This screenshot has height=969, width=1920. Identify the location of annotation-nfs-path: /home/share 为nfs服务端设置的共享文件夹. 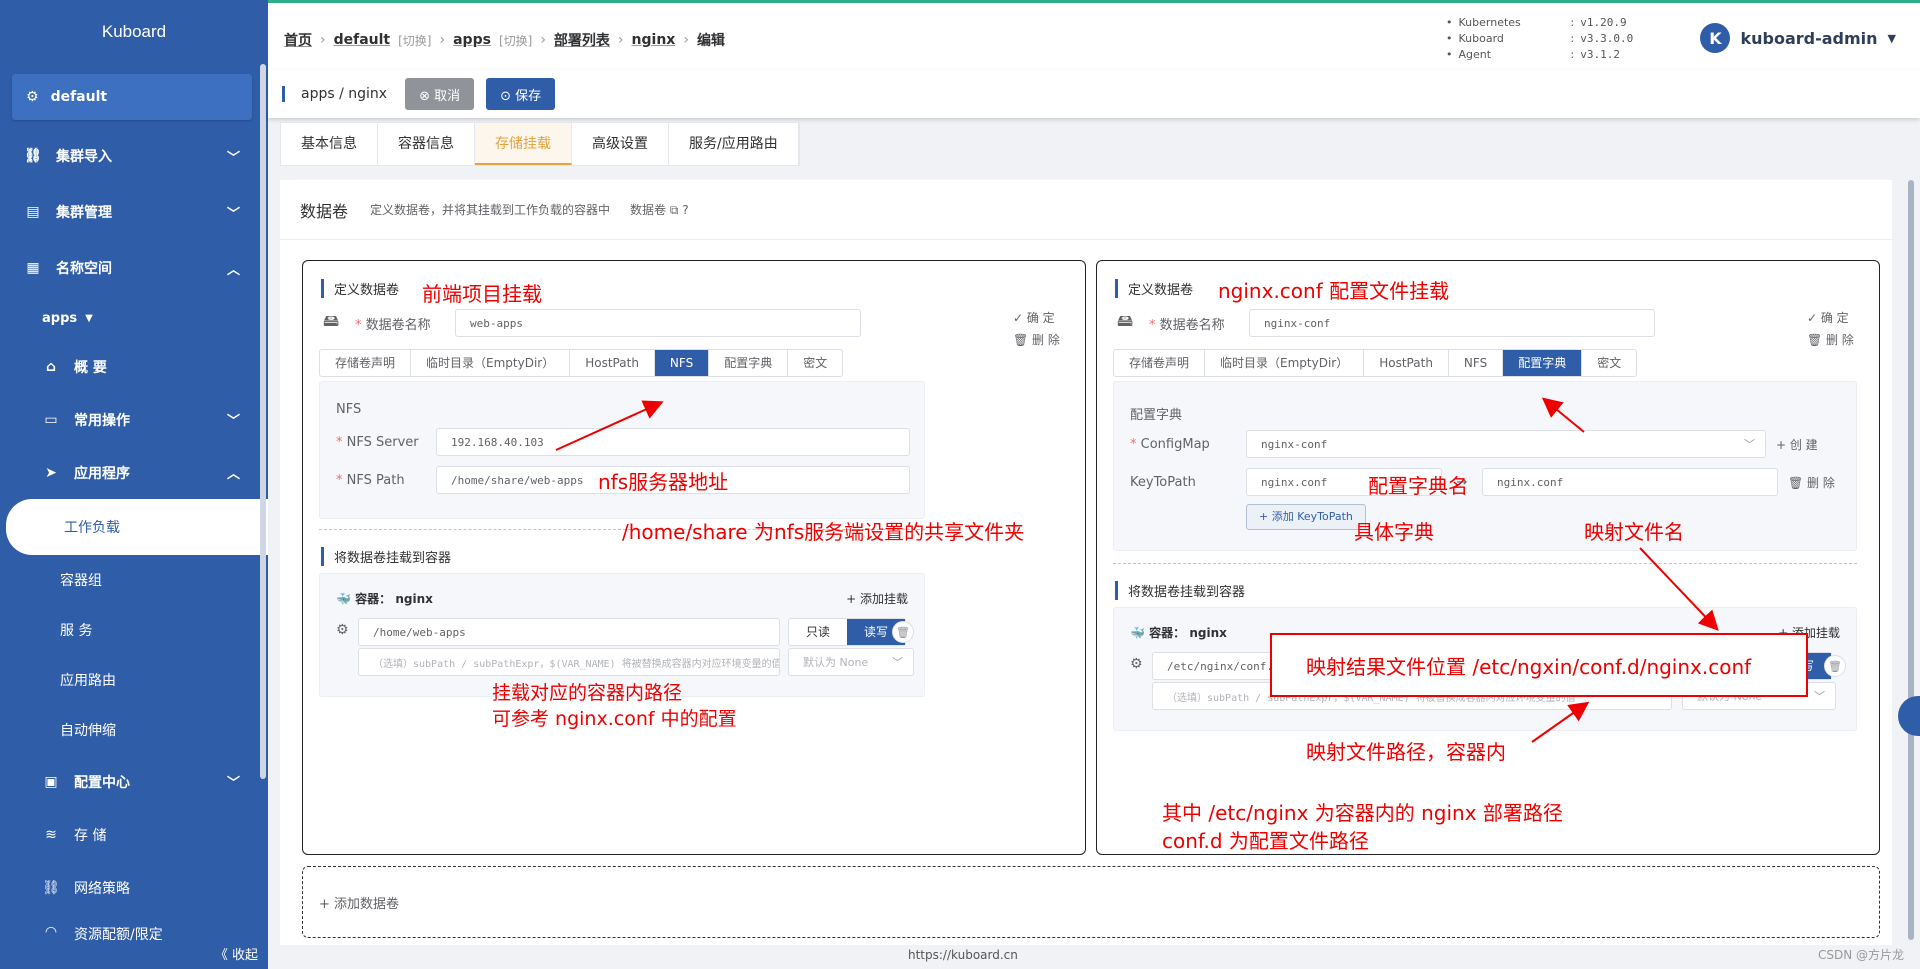
(823, 532).